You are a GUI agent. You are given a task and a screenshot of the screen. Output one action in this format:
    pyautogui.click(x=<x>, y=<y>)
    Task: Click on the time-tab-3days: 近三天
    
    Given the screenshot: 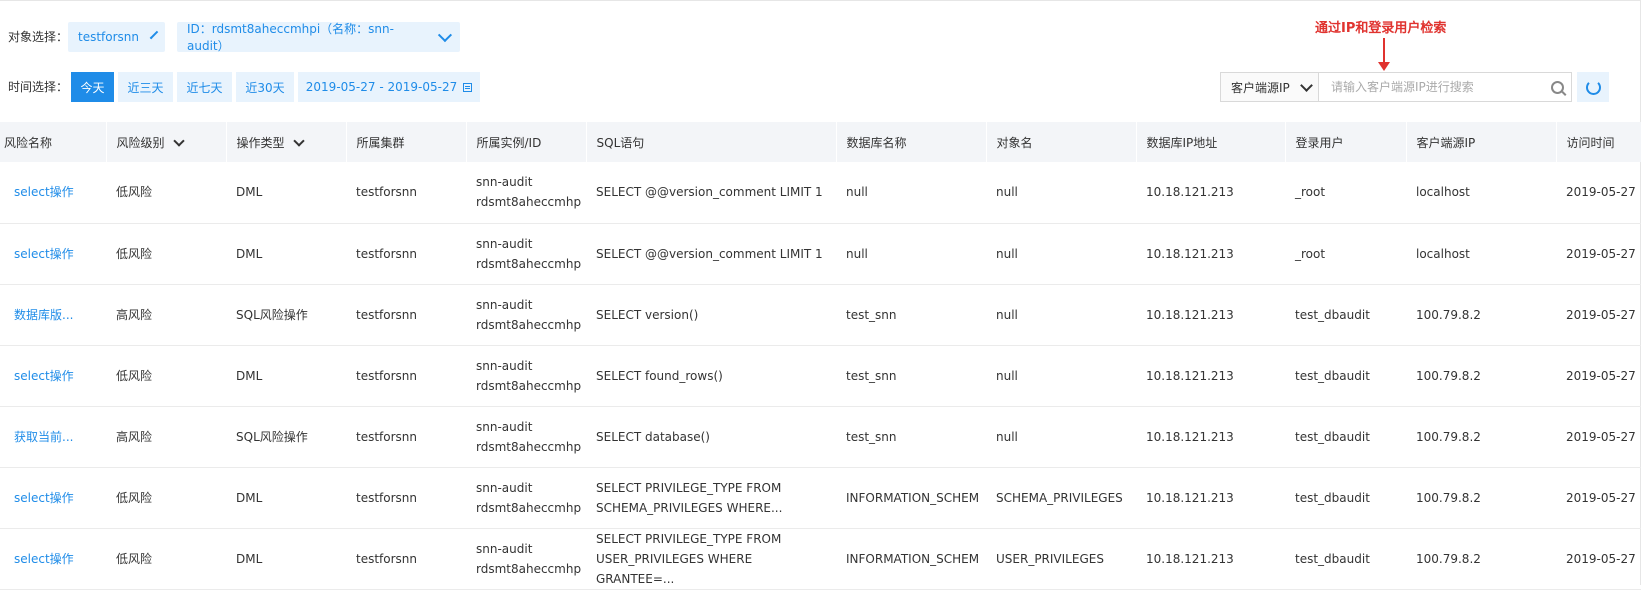 What is the action you would take?
    pyautogui.click(x=145, y=87)
    